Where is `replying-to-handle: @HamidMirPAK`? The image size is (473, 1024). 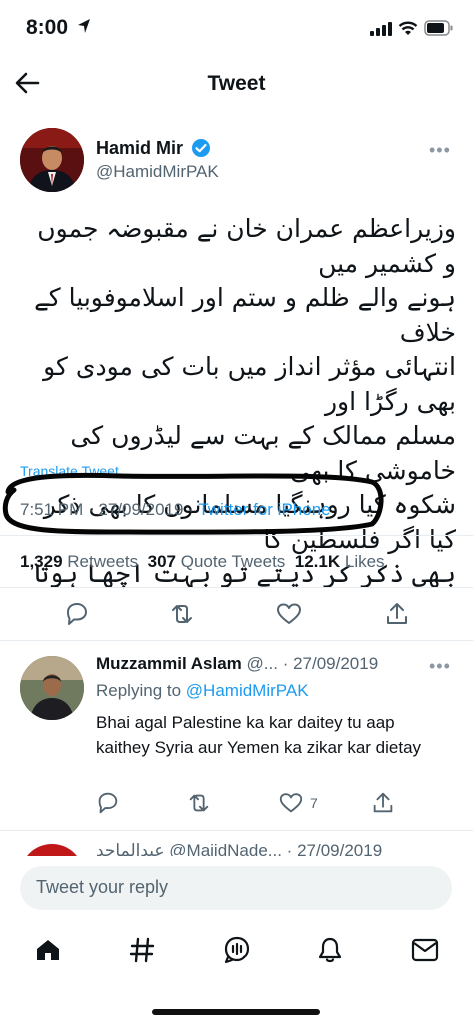
replying-to-handle: @HamidMirPAK is located at coordinates (247, 690).